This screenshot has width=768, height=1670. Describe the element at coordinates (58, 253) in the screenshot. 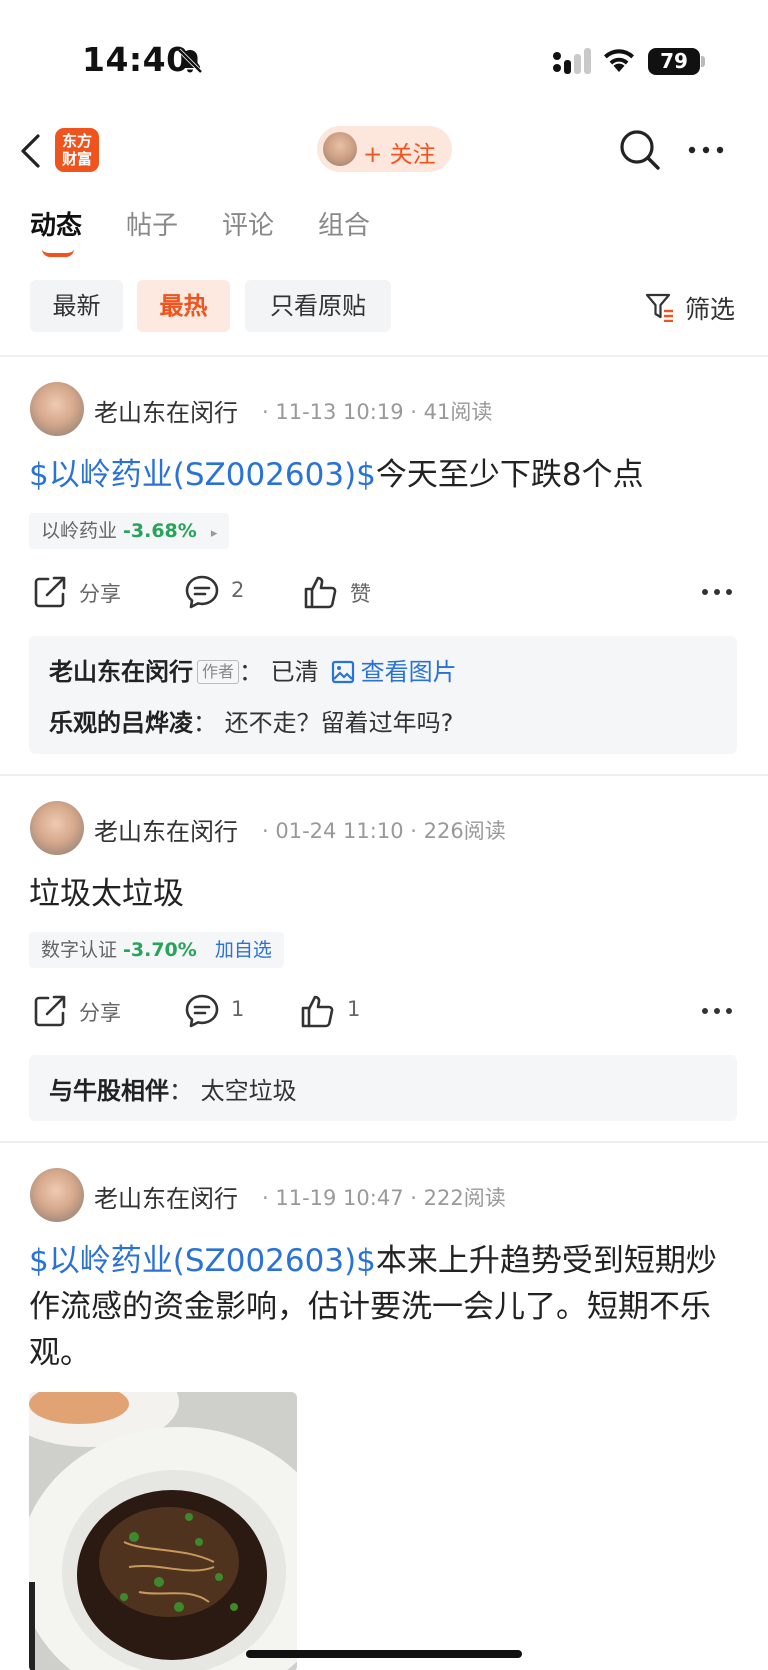

I see `active-tab-indicator` at that location.